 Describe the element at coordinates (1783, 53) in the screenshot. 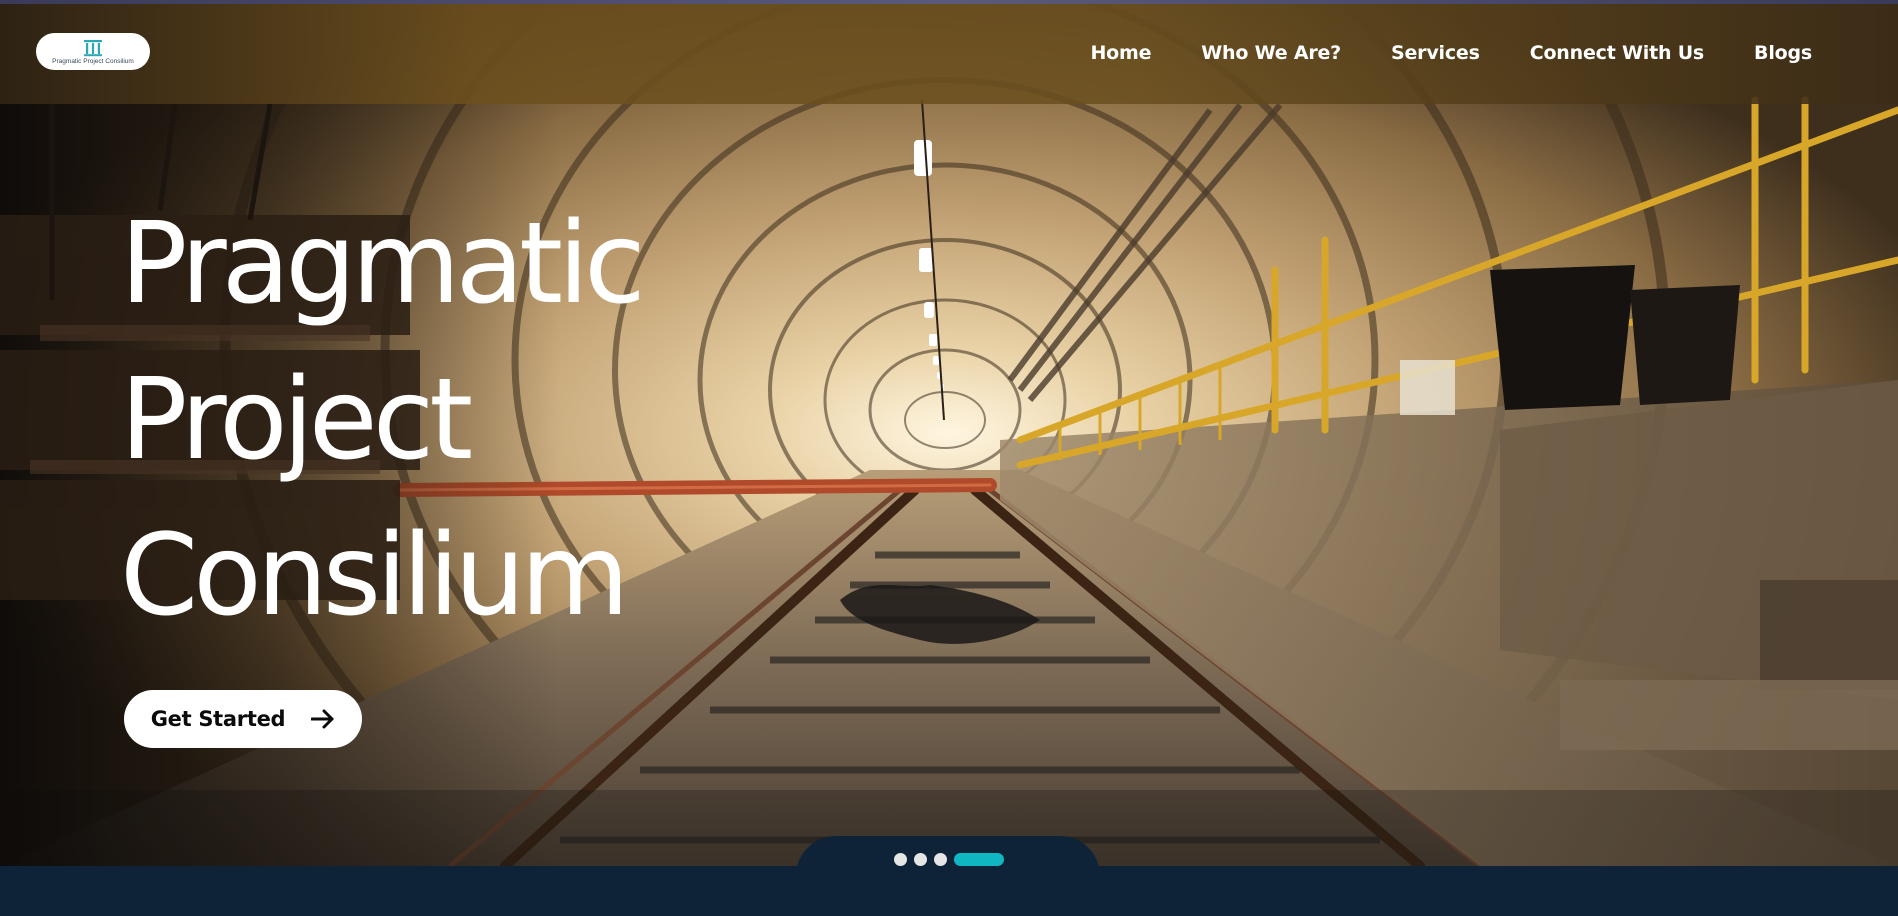

I see `nav-item-blogs: Blogs` at that location.